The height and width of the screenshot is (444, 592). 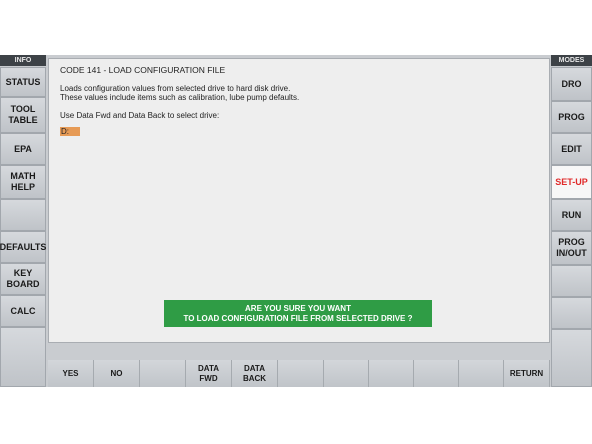 What do you see at coordinates (571, 149) in the screenshot?
I see `edit-button: EDIT` at bounding box center [571, 149].